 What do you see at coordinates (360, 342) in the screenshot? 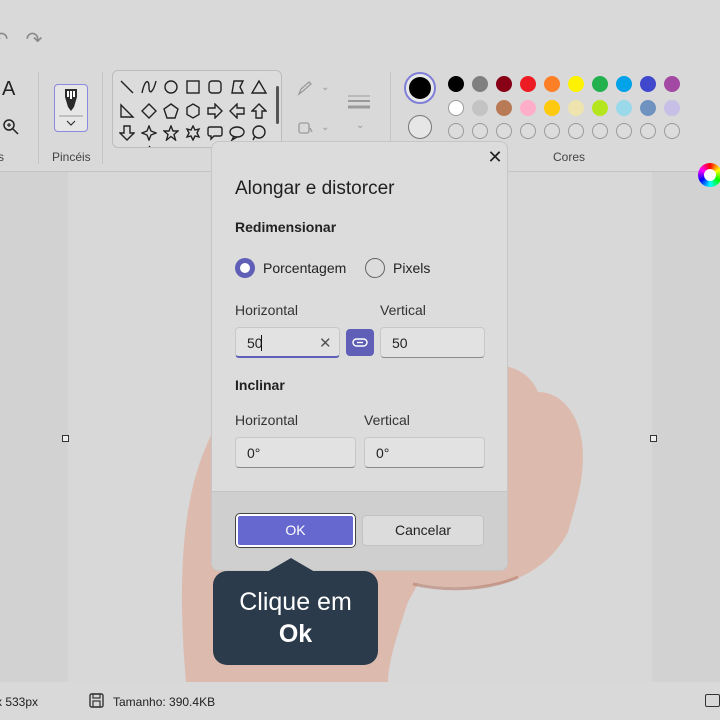
I see `link-icon` at bounding box center [360, 342].